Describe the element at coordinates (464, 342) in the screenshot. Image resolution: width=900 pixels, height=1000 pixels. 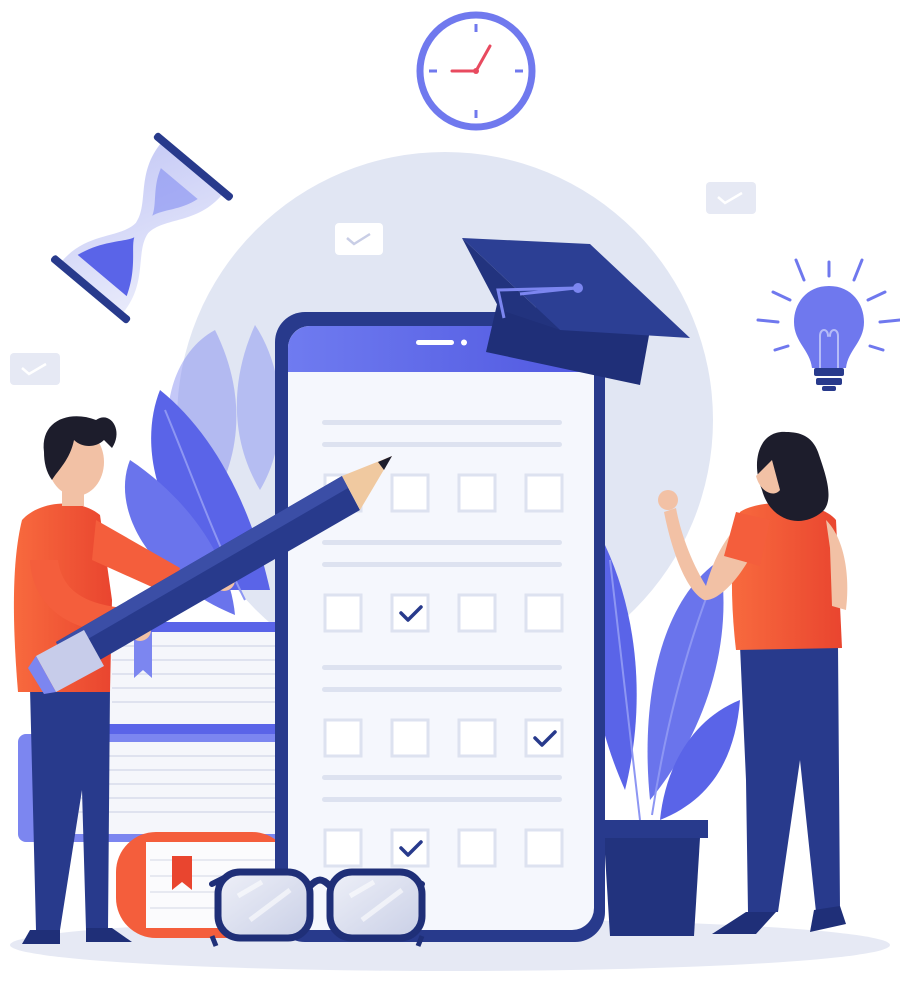
I see `phone-camera` at that location.